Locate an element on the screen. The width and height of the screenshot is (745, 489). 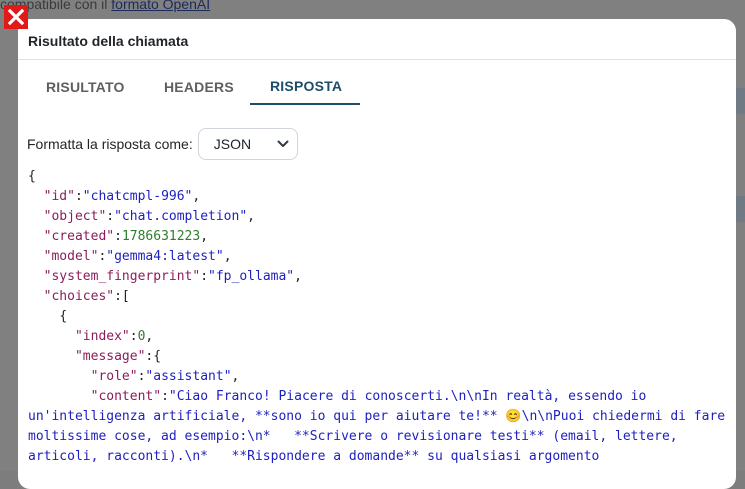
close-button is located at coordinates (16, 17).